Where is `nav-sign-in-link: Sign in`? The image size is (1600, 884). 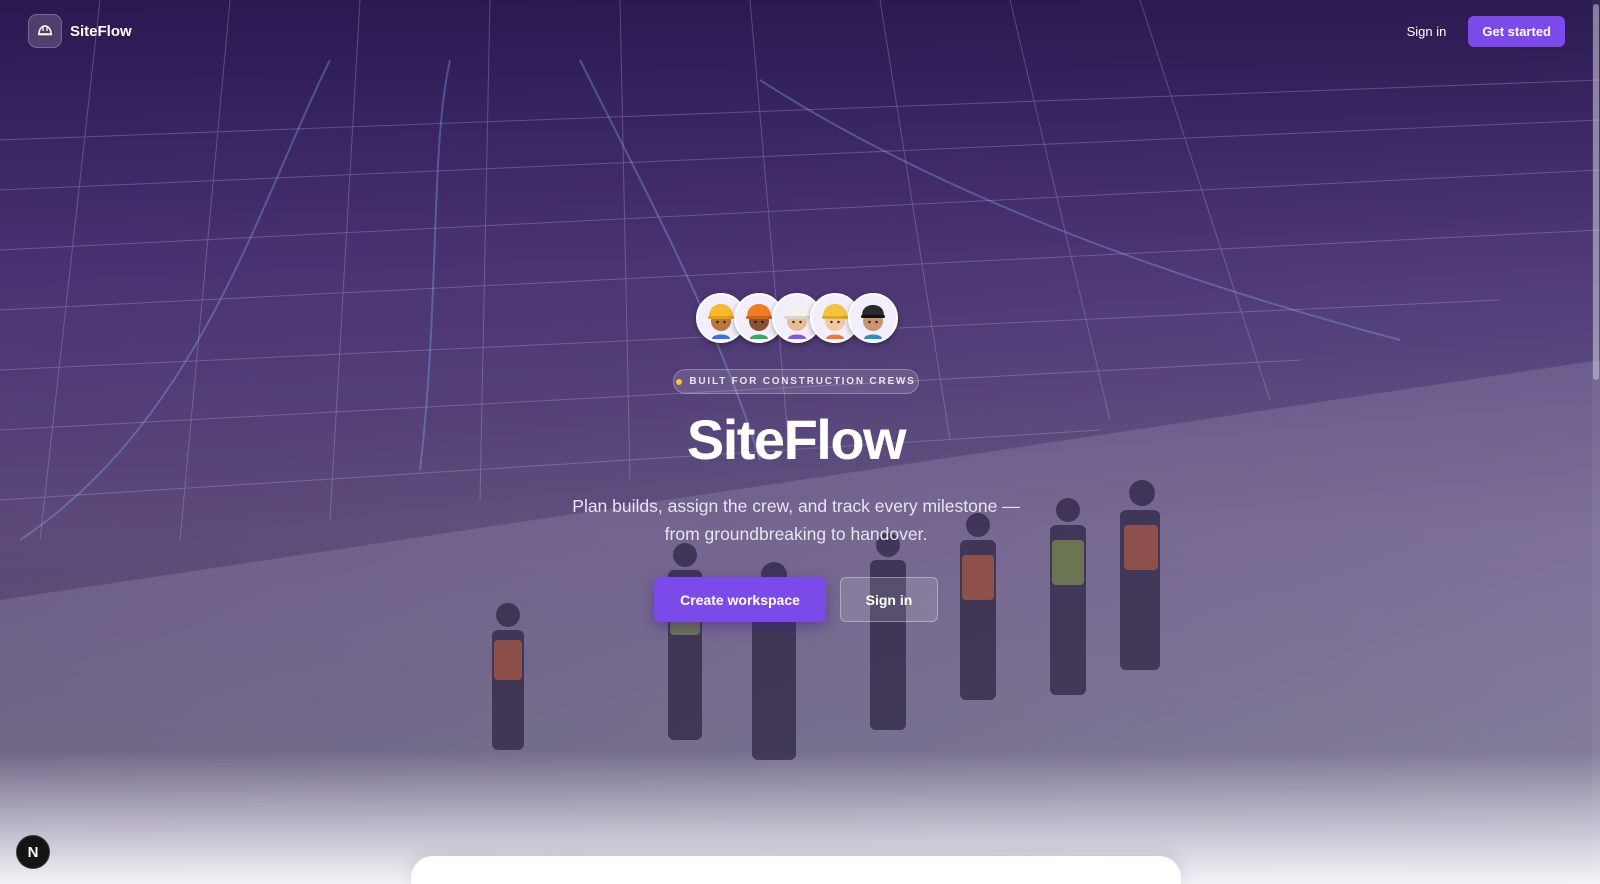
nav-sign-in-link: Sign in is located at coordinates (1427, 31).